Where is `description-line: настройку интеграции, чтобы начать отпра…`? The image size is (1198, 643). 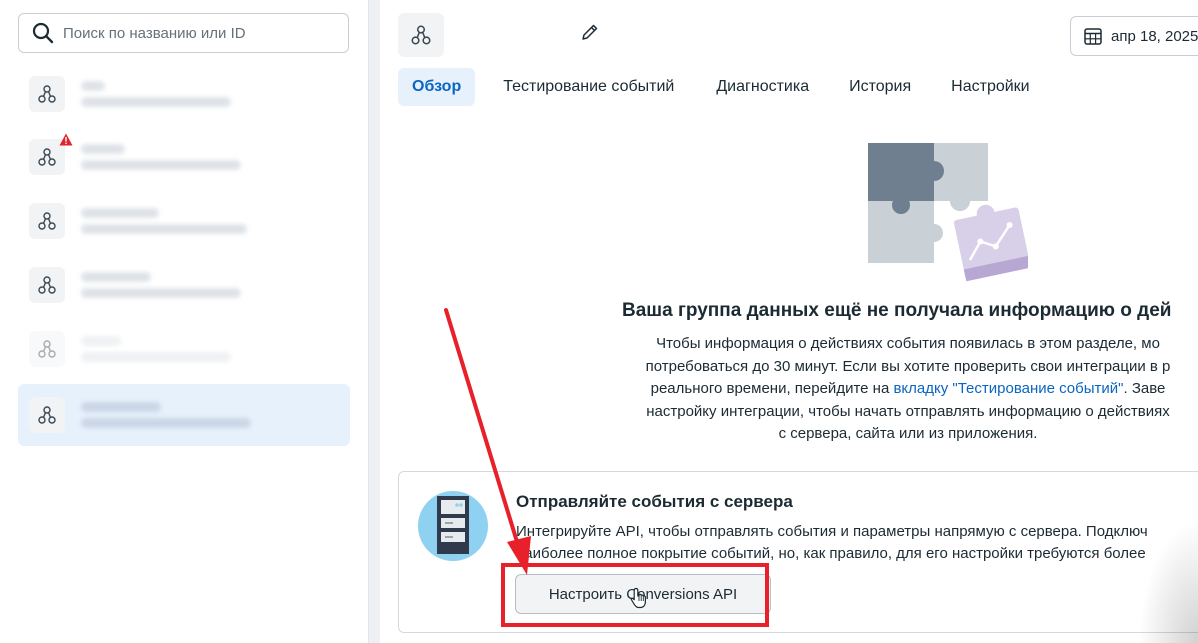
description-line: настройку интеграции, чтобы начать отпра… is located at coordinates (908, 411).